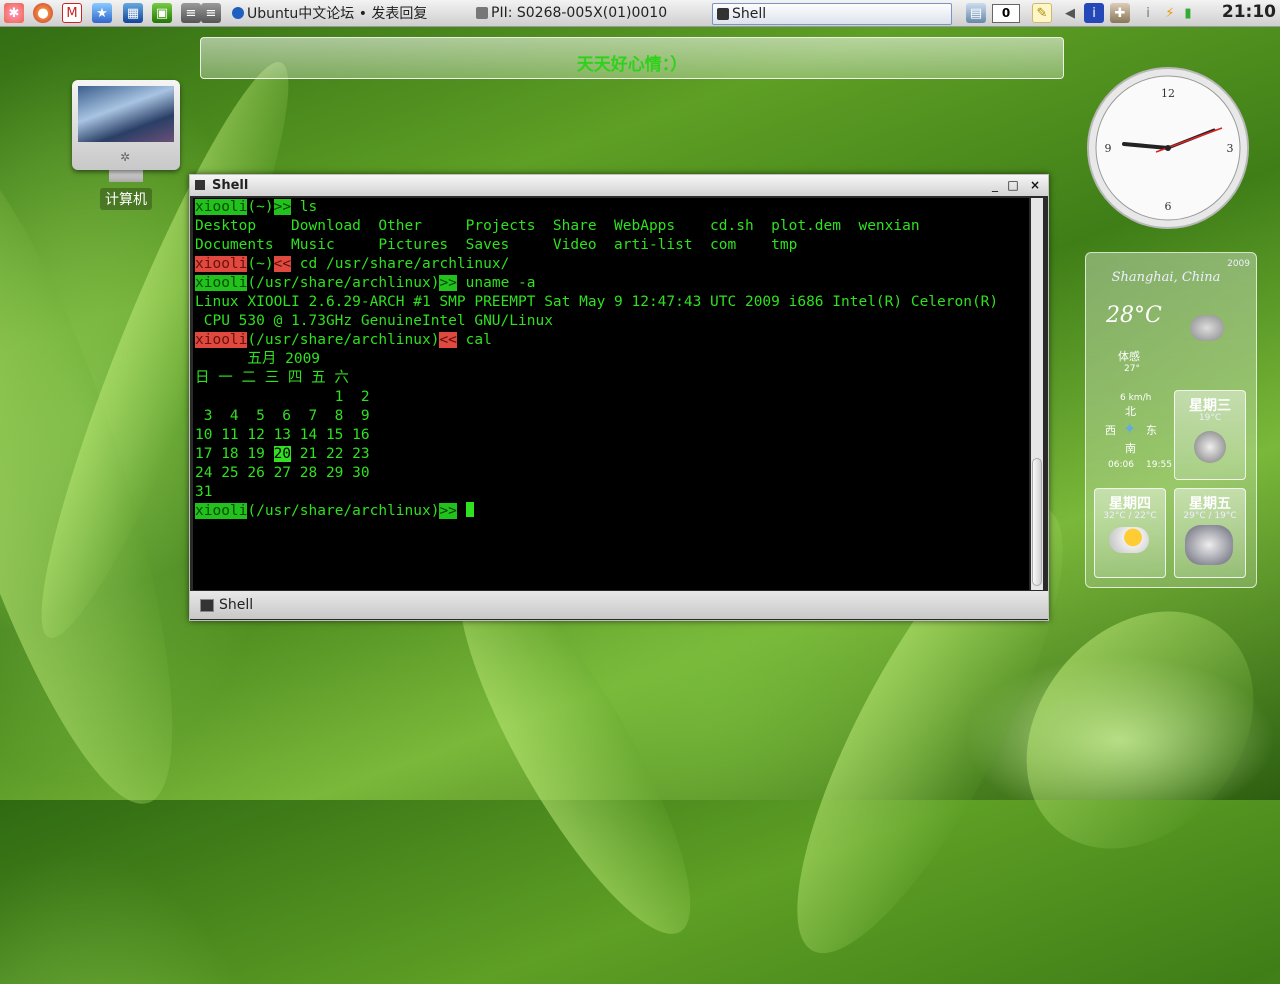 Image resolution: width=1280 pixels, height=984 pixels. What do you see at coordinates (1130, 428) in the screenshot?
I see `wind-direction-icon: ✦` at bounding box center [1130, 428].